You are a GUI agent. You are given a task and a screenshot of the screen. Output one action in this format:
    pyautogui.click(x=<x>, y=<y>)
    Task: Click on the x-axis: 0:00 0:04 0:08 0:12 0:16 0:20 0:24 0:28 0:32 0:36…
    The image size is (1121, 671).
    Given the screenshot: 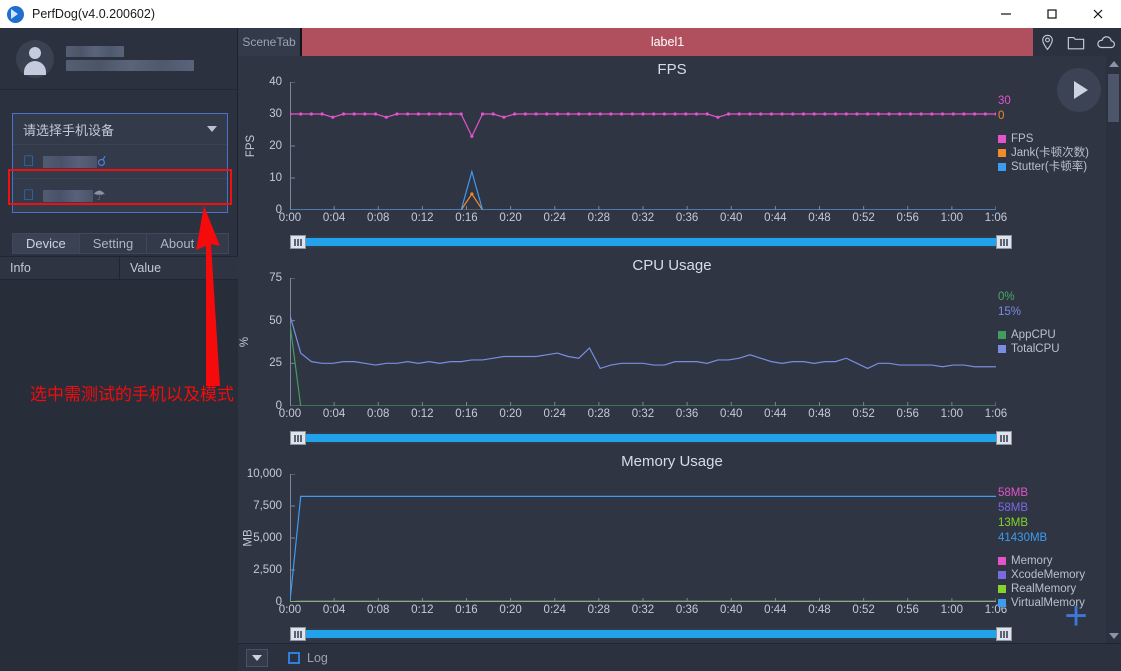 What is the action you would take?
    pyautogui.click(x=643, y=613)
    